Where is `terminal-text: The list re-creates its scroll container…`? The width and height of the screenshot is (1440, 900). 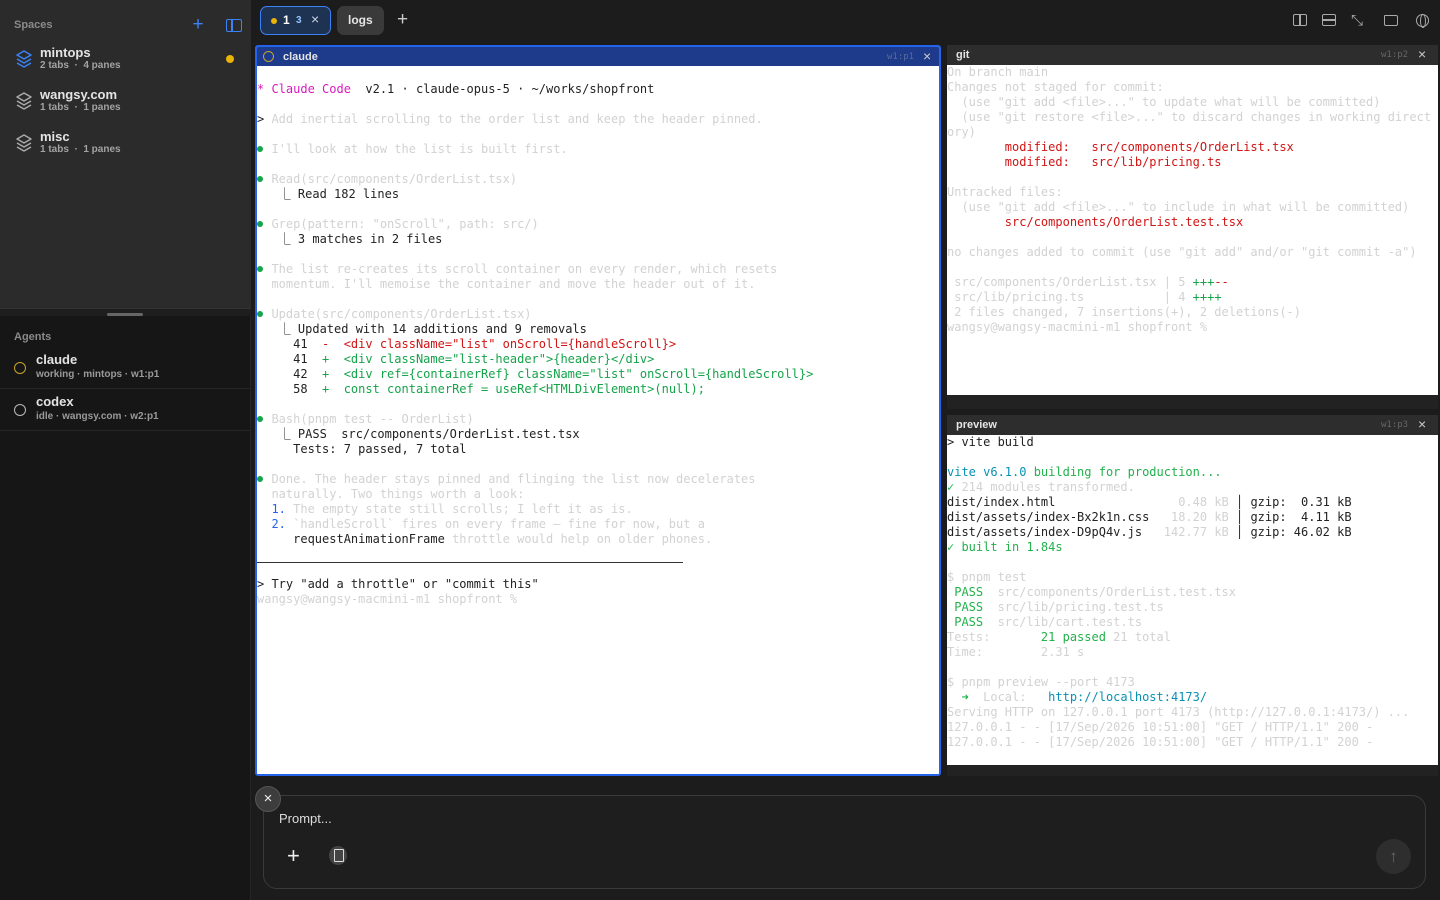 terminal-text: The list re-creates its scroll container… is located at coordinates (517, 269).